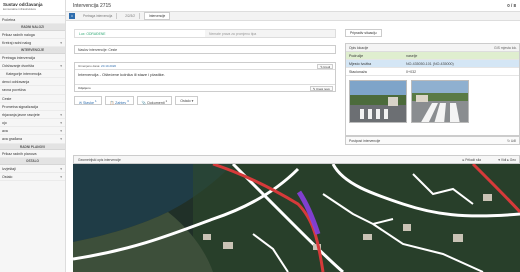 The height and width of the screenshot is (272, 520). Describe the element at coordinates (32, 123) in the screenshot. I see `sidebar-item: ojo ▾` at that location.